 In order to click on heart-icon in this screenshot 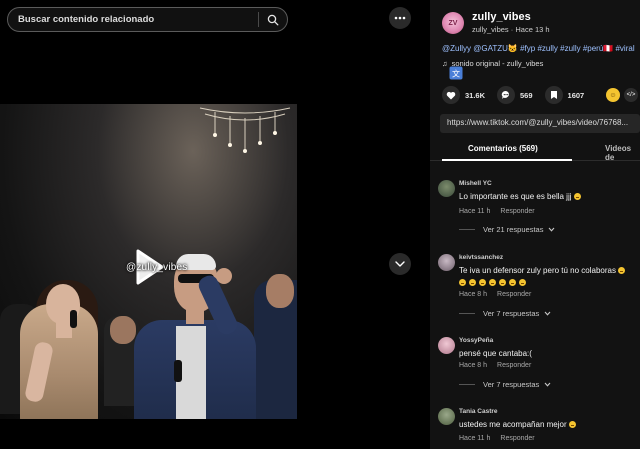, I will do `click(451, 95)`.